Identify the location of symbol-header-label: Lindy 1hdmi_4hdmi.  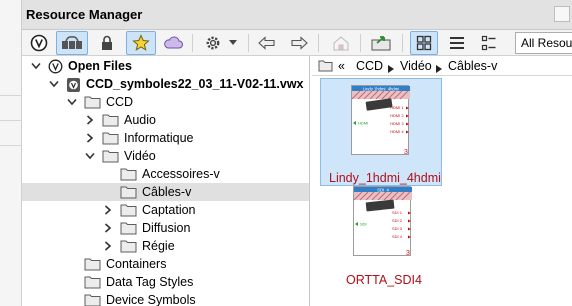
(381, 89).